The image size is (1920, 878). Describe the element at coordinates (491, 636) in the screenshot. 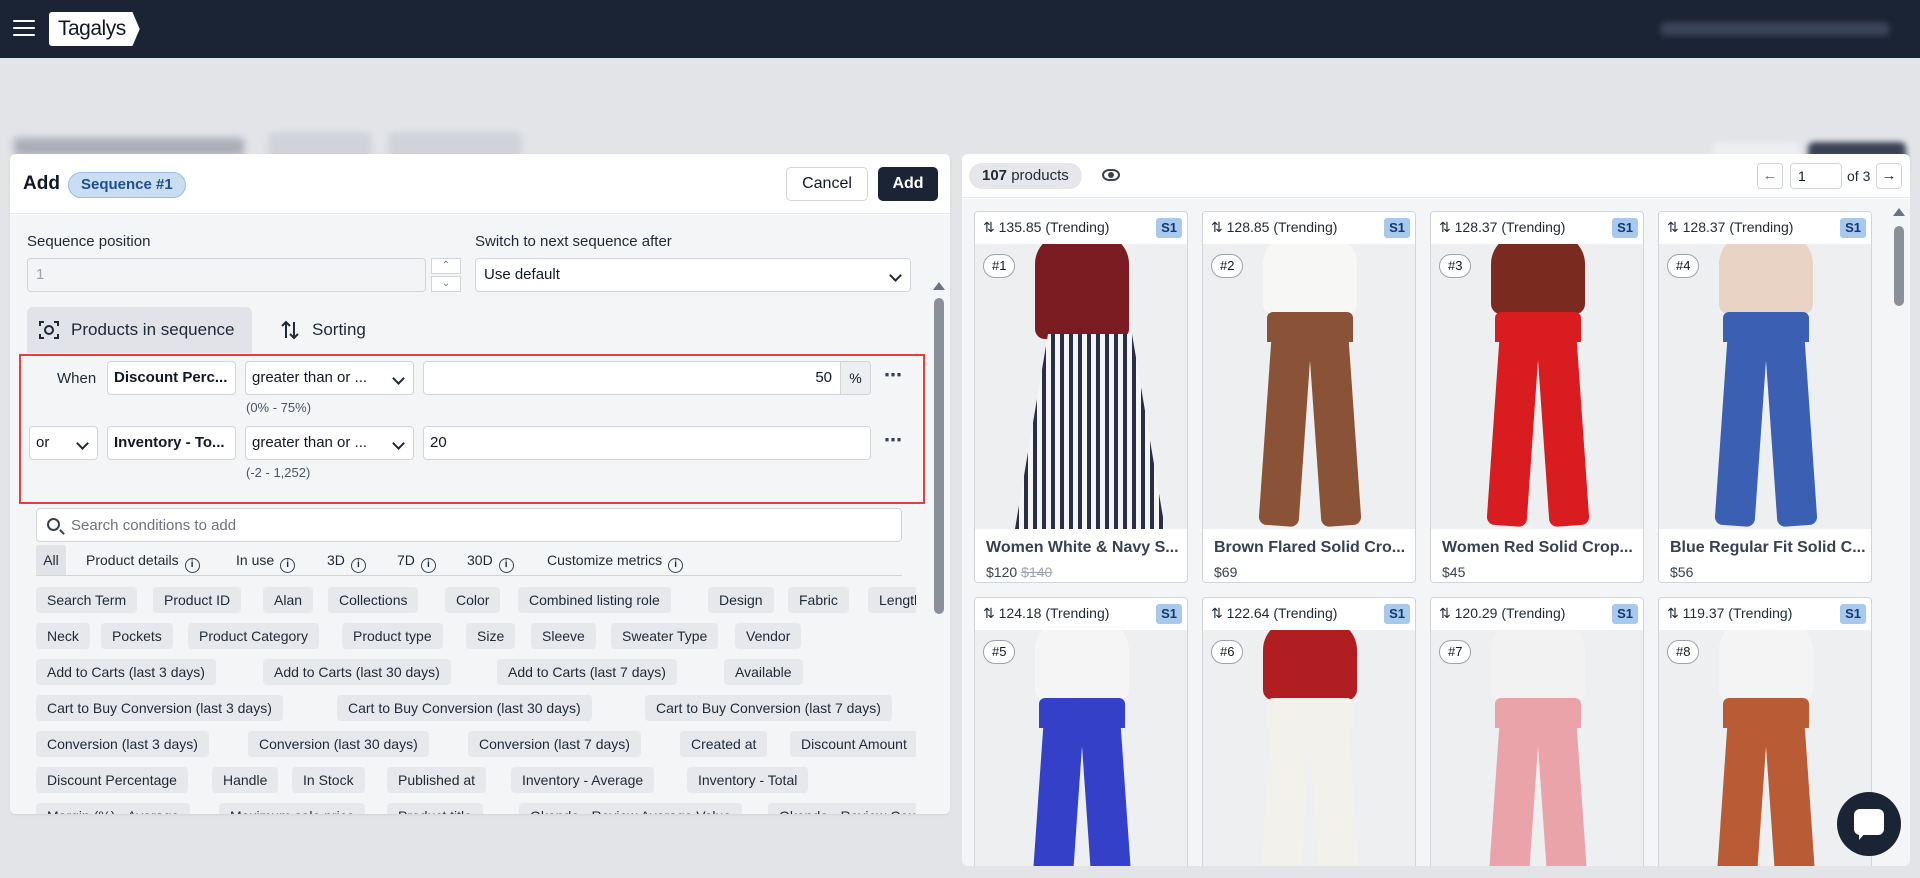

I see `condition-chip: Size` at that location.